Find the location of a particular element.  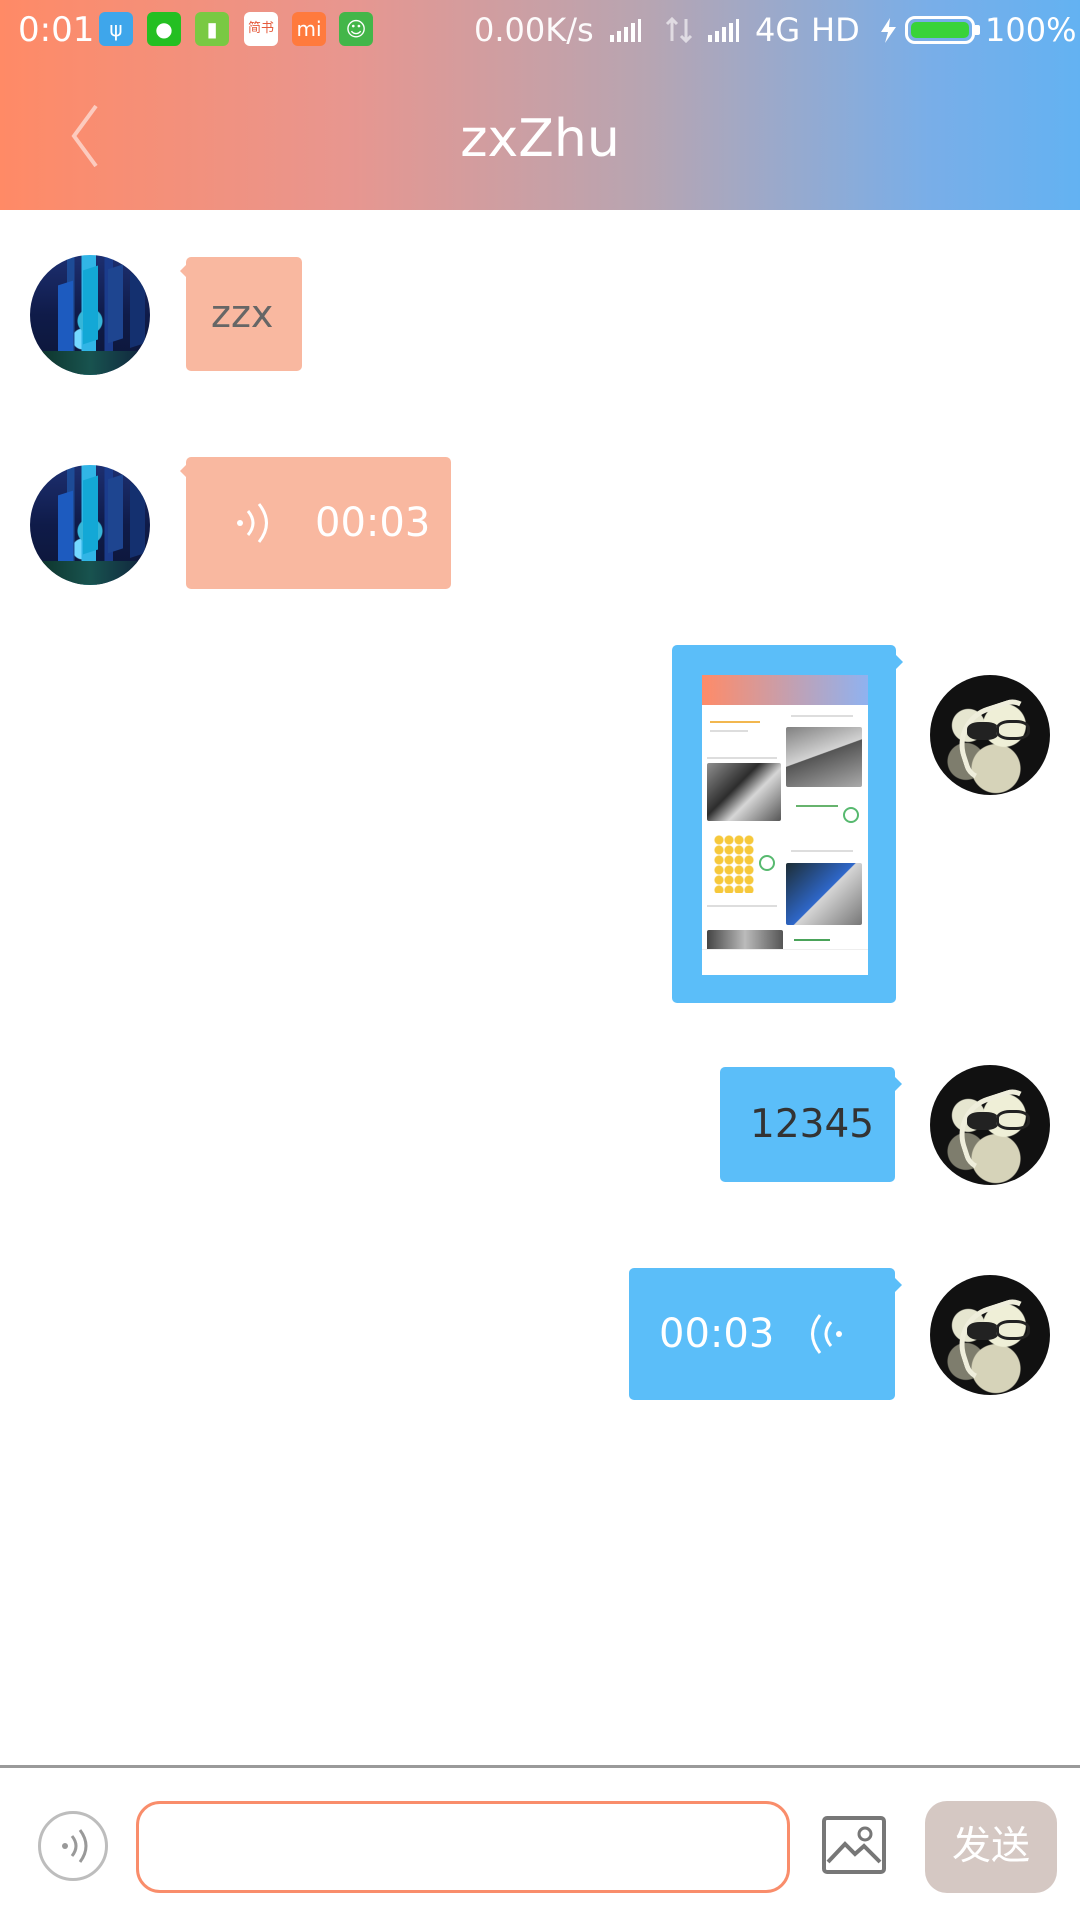

image-icon is located at coordinates (854, 1845).